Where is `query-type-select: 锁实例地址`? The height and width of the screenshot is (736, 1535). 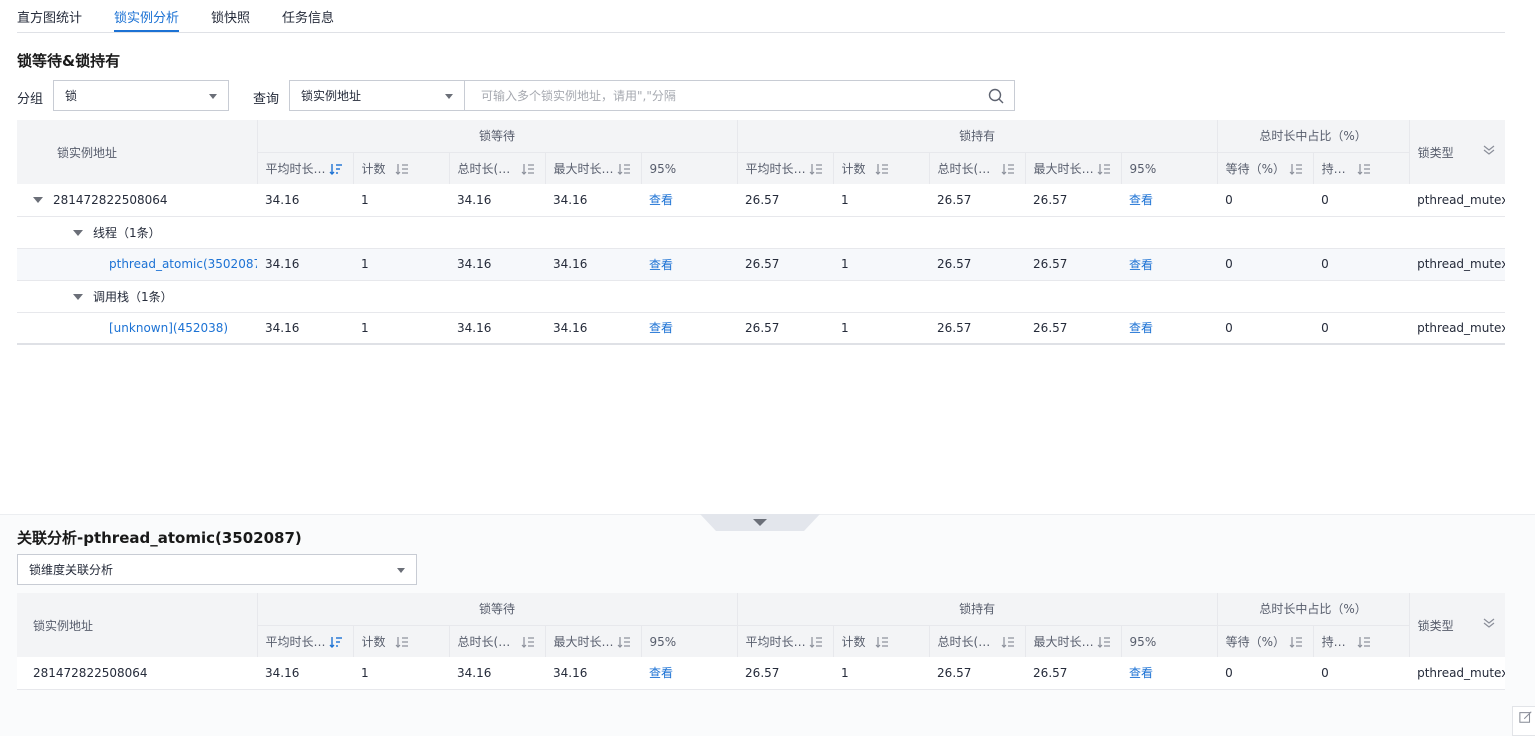
query-type-select: 锁实例地址 is located at coordinates (377, 95).